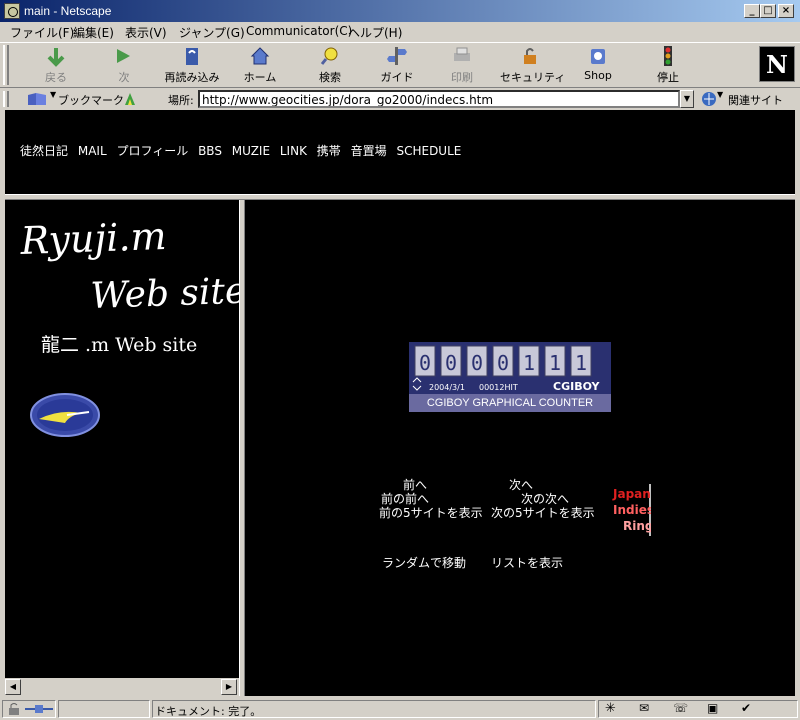 Image resolution: width=800 pixels, height=720 pixels. What do you see at coordinates (533, 77) in the screenshot?
I see `security-label: セキュリティ` at bounding box center [533, 77].